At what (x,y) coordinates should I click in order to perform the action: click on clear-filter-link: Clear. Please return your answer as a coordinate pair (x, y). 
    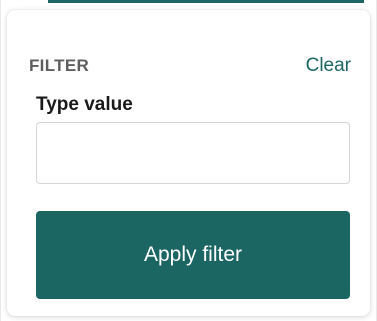
    Looking at the image, I should click on (328, 66).